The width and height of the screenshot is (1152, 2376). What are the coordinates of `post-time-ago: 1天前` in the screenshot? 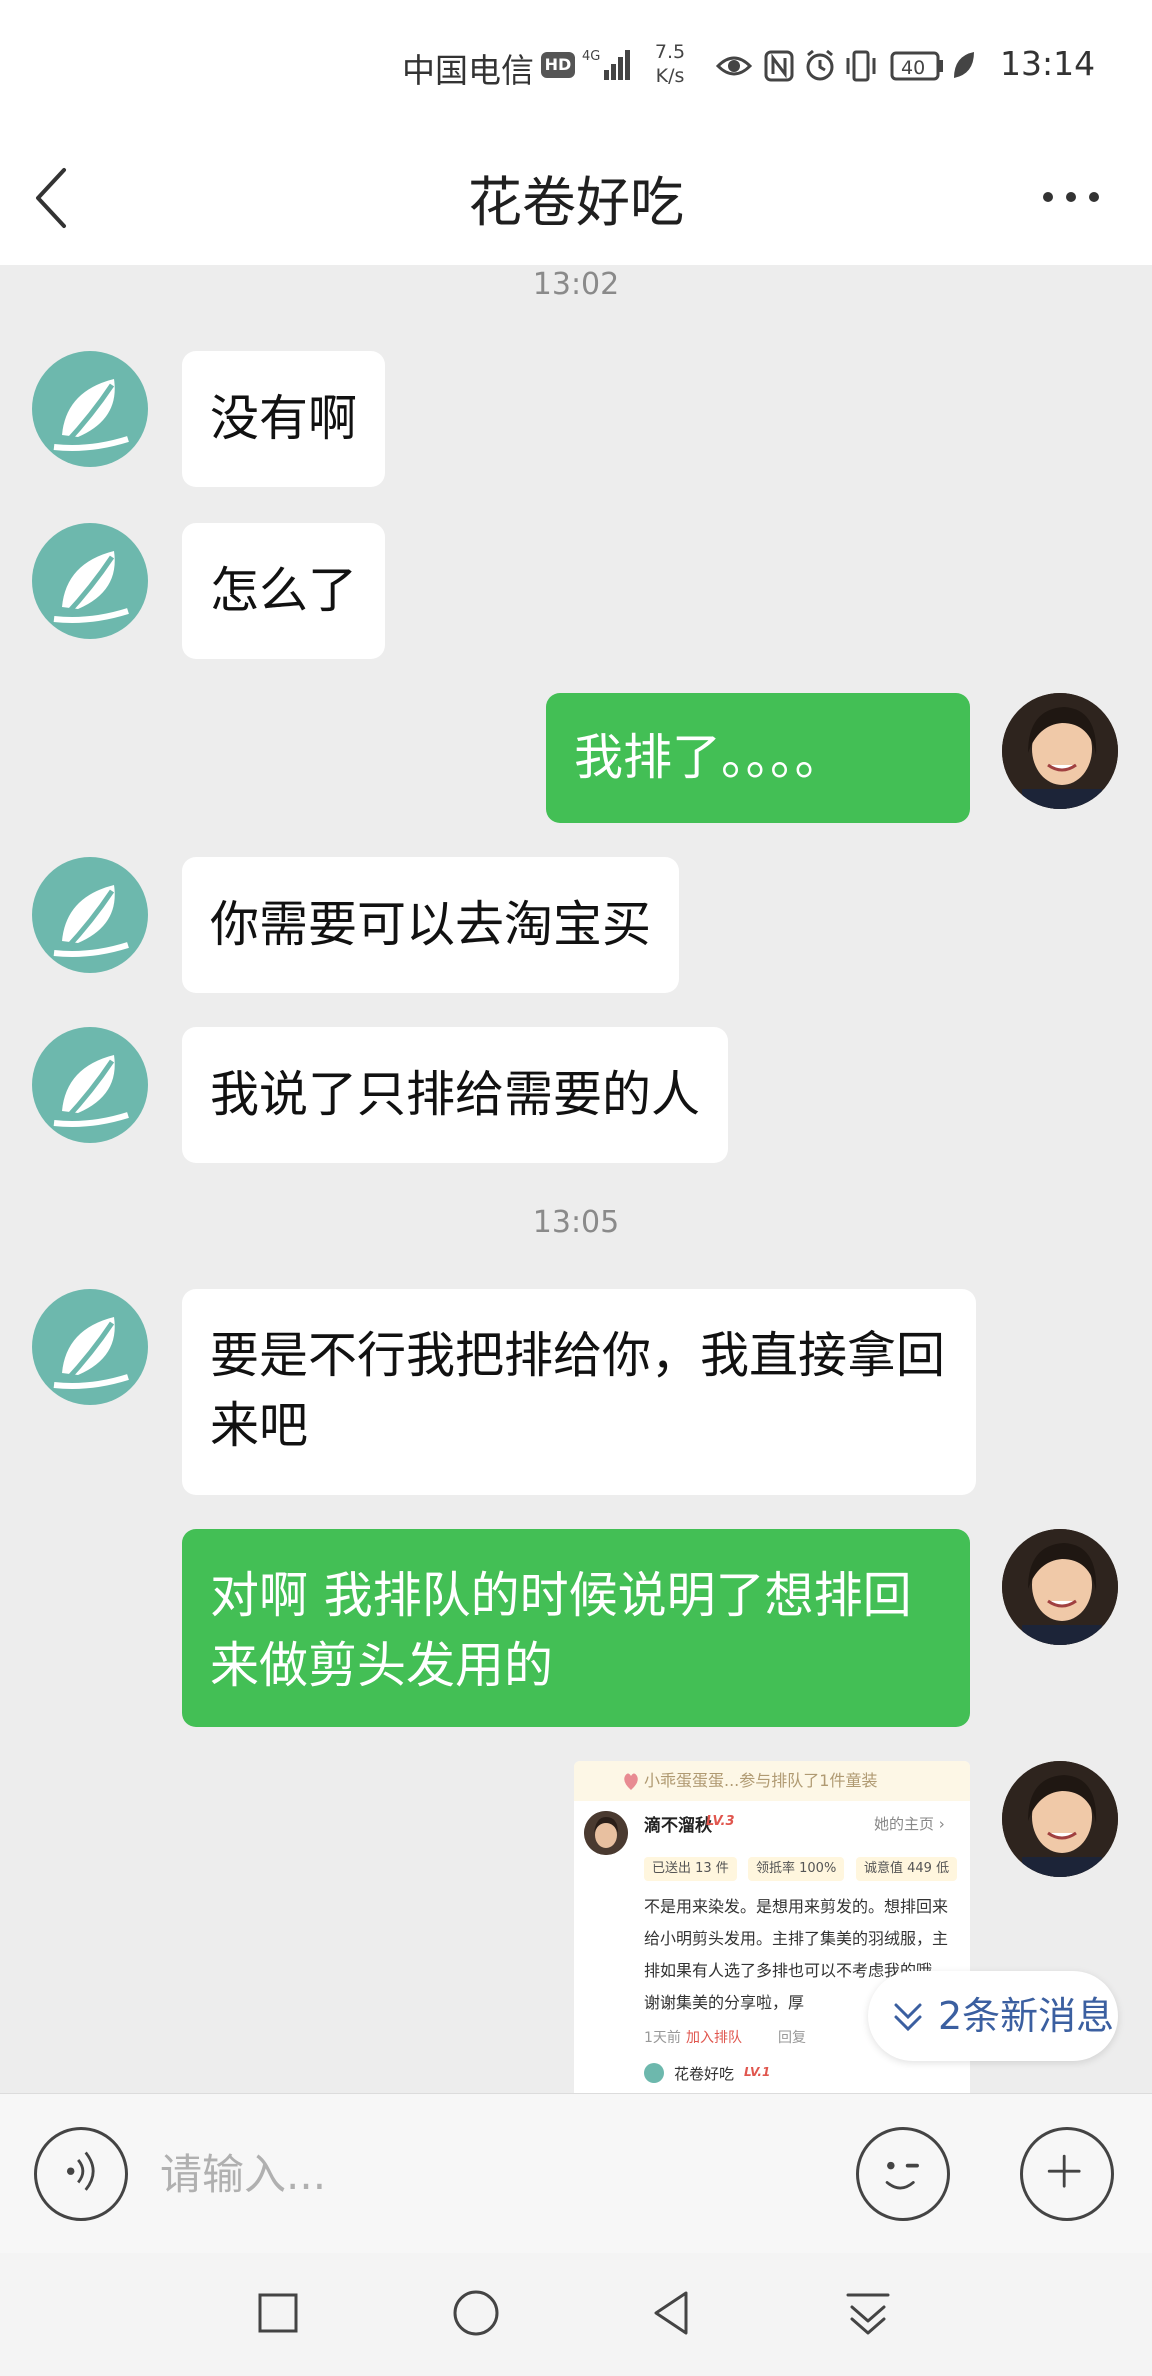 It's located at (662, 2038).